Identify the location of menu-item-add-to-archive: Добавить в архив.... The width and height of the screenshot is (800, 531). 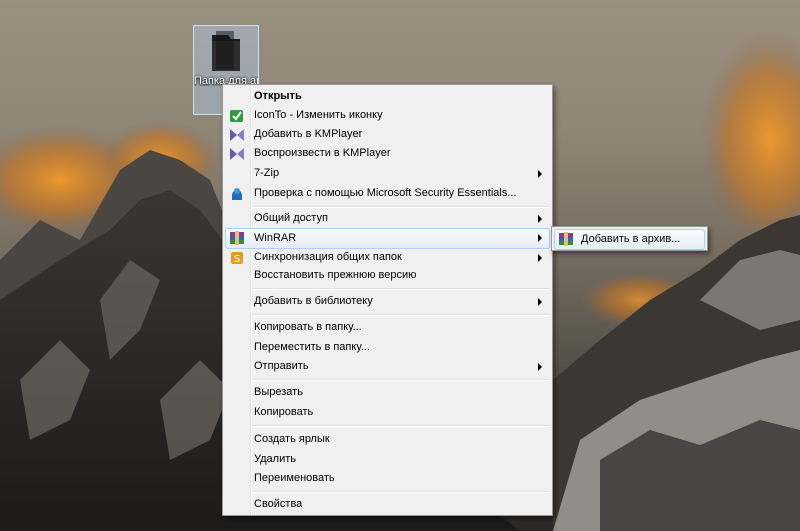
(629, 239).